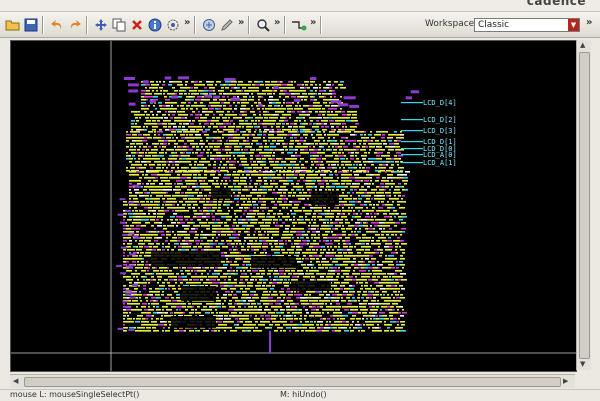 The width and height of the screenshot is (600, 401). Describe the element at coordinates (17, 3) in the screenshot. I see `menu-item: ▔▔▔` at that location.